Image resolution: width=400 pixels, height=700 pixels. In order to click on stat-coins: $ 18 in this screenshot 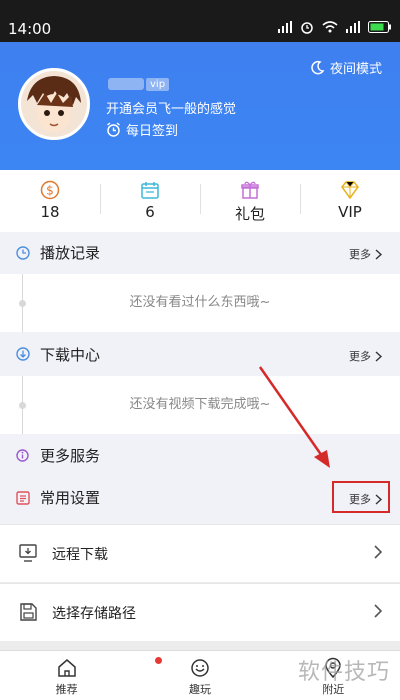, I will do `click(50, 201)`.